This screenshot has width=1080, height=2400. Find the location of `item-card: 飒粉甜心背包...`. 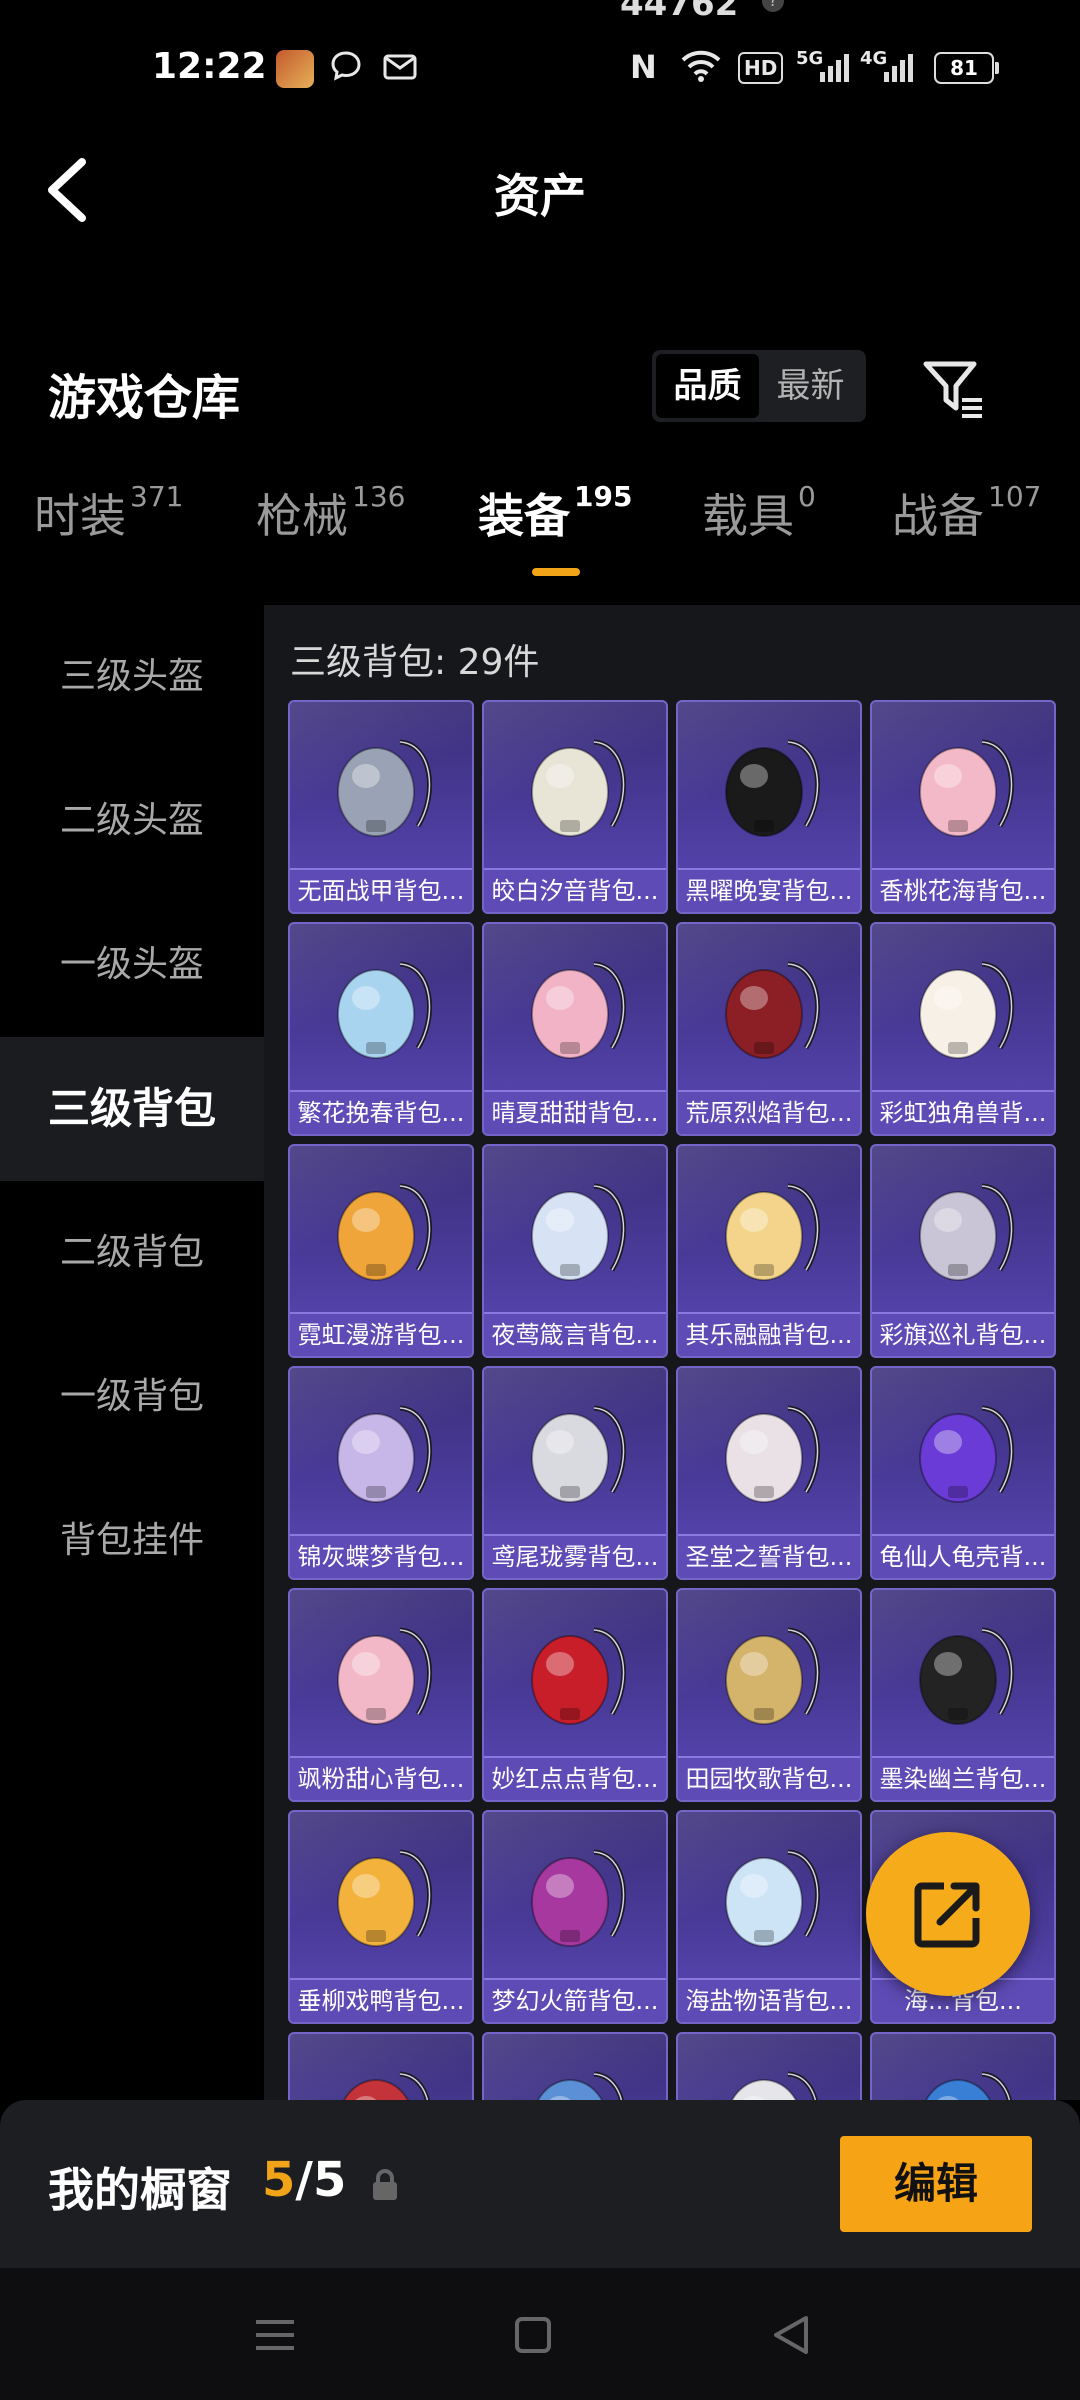

item-card: 飒粉甜心背包... is located at coordinates (381, 1695).